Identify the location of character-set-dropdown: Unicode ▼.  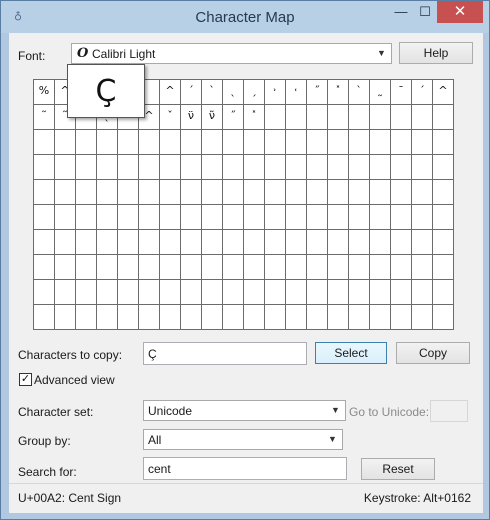
(244, 410).